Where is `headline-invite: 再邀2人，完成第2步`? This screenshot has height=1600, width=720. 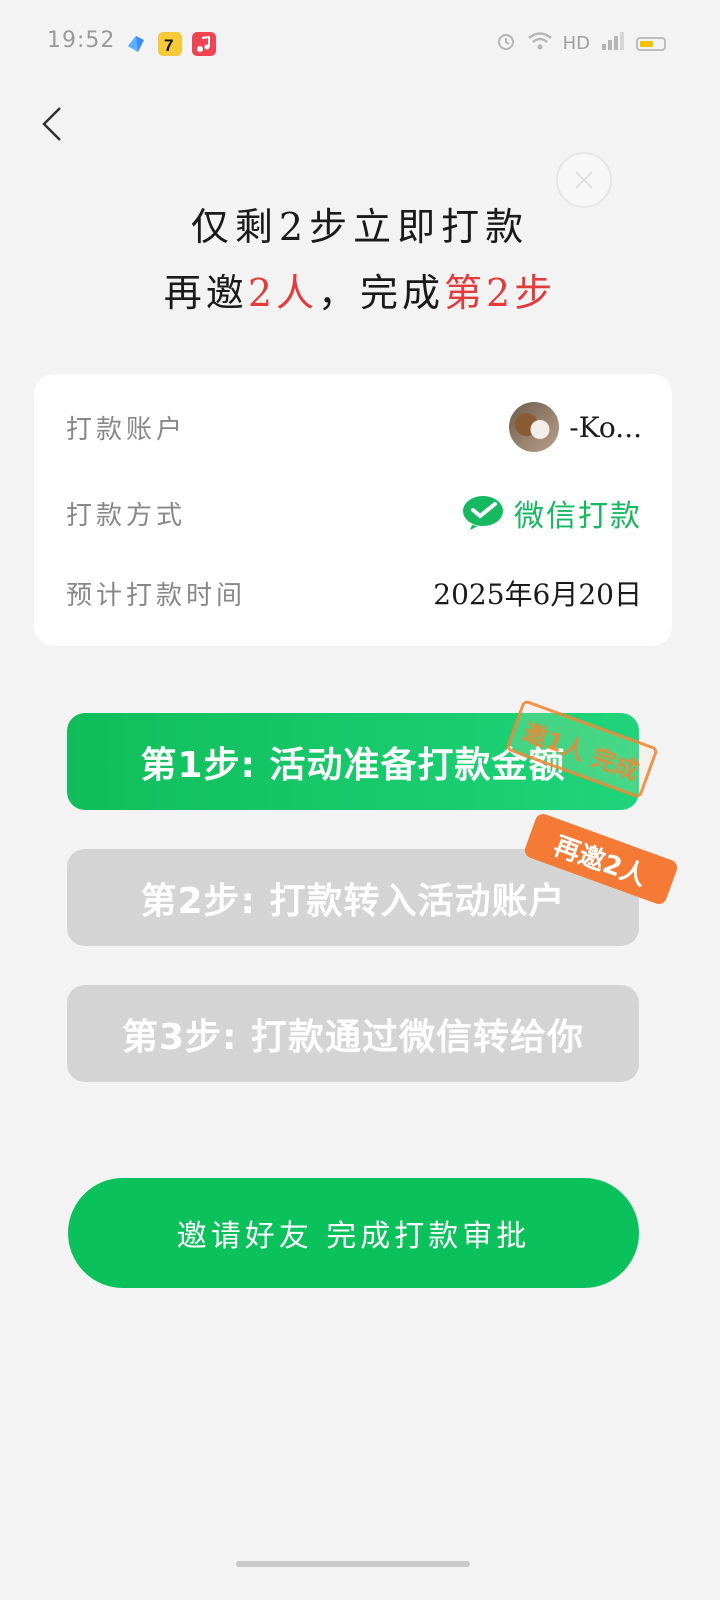
headline-invite: 再邀2人，完成第2步 is located at coordinates (360, 289).